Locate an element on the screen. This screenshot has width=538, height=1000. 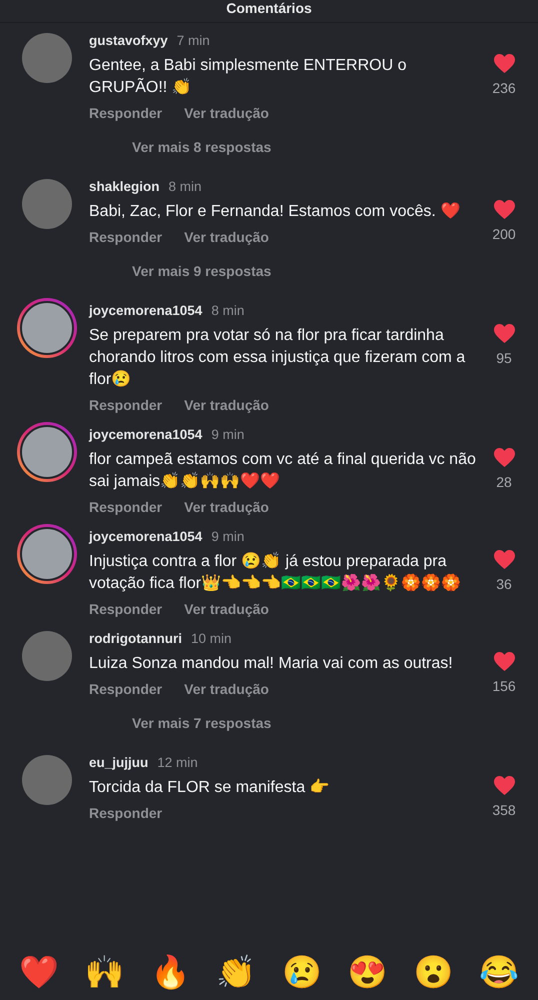
timestamp: 10 min is located at coordinates (211, 638).